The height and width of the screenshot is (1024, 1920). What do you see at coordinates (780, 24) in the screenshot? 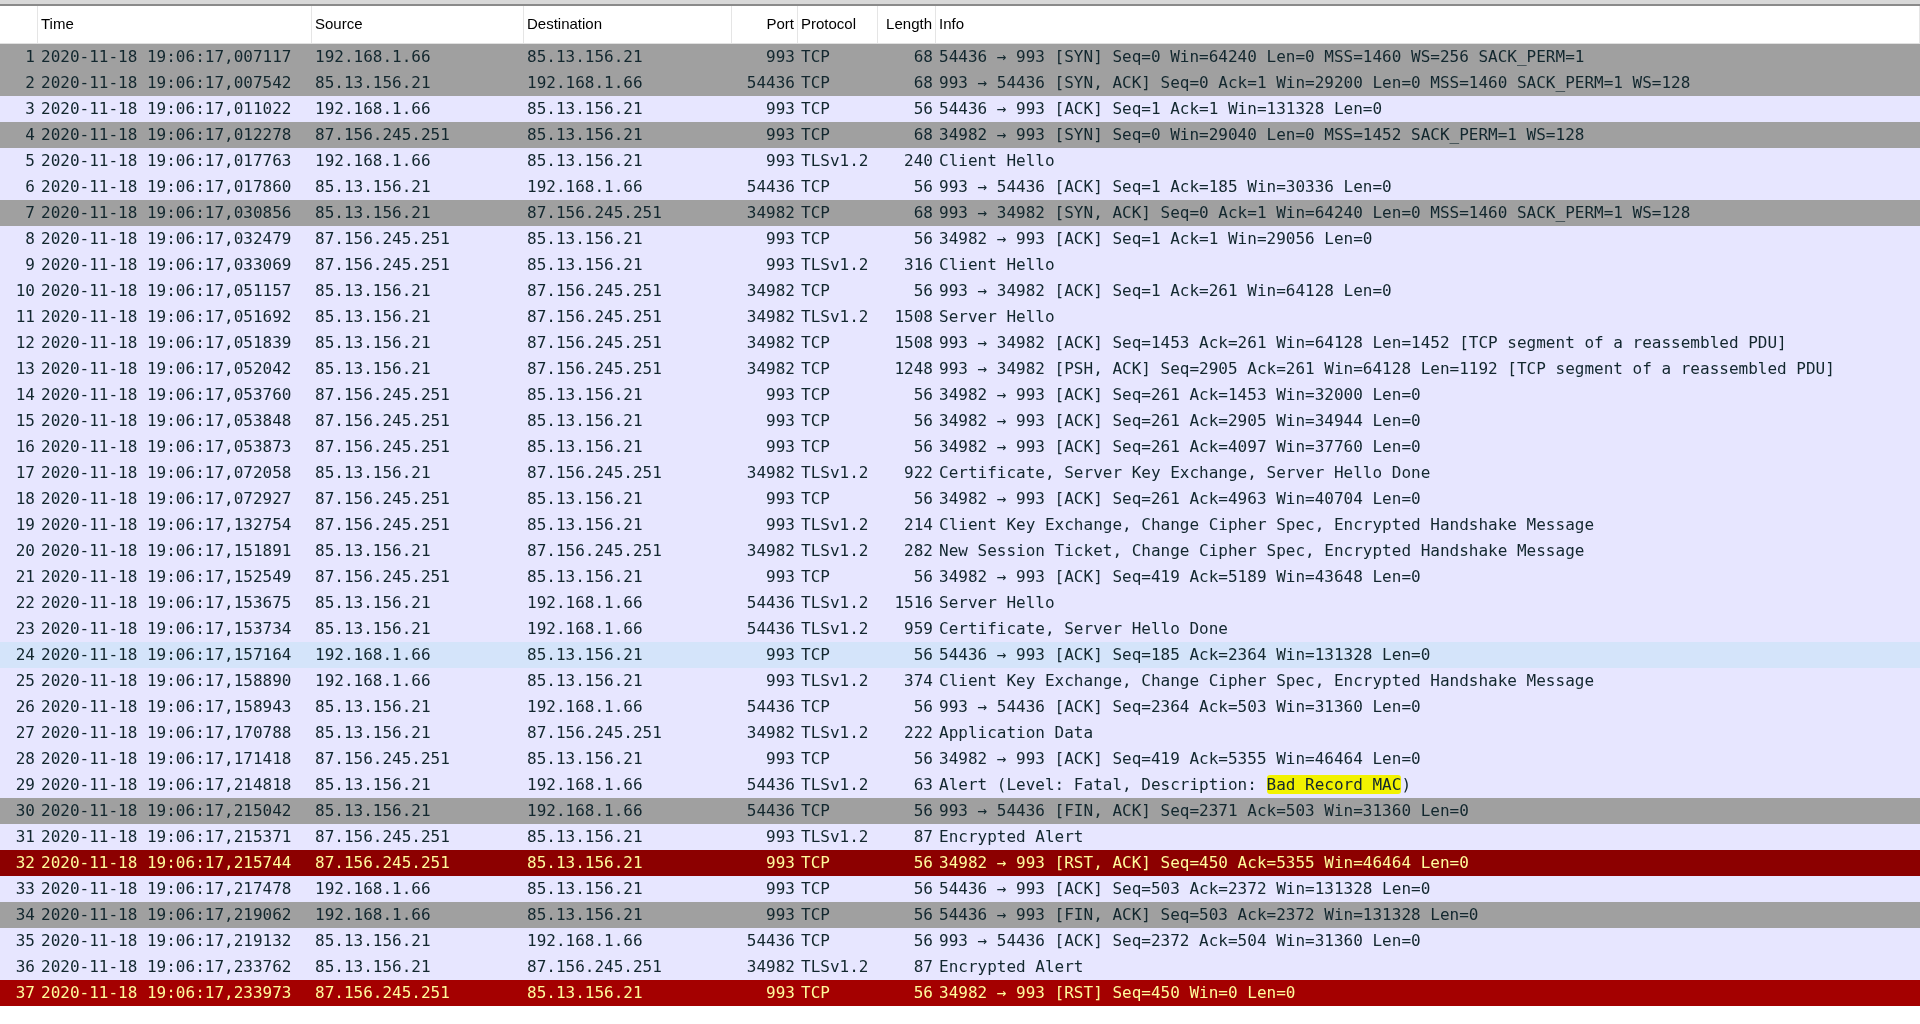
I see `column-header: Port` at bounding box center [780, 24].